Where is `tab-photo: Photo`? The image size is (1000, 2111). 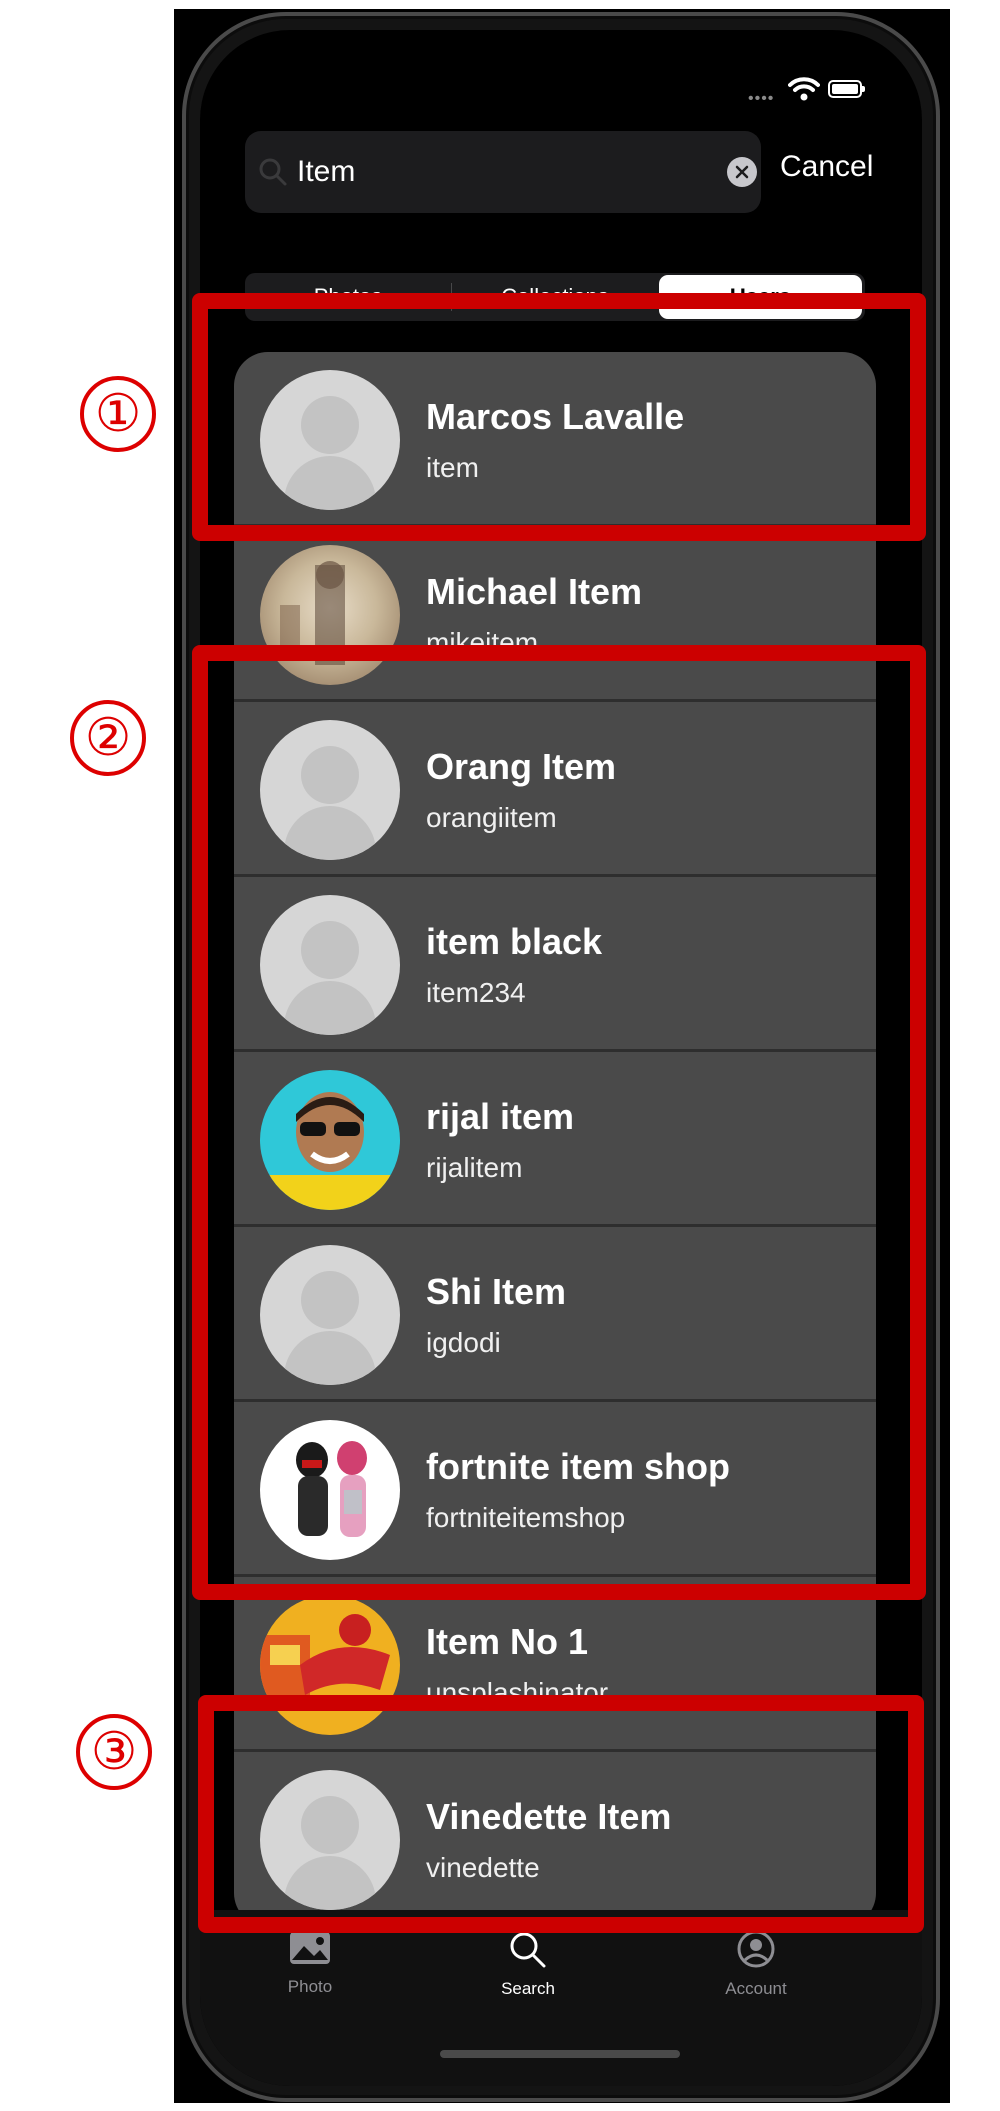 tab-photo: Photo is located at coordinates (310, 1963).